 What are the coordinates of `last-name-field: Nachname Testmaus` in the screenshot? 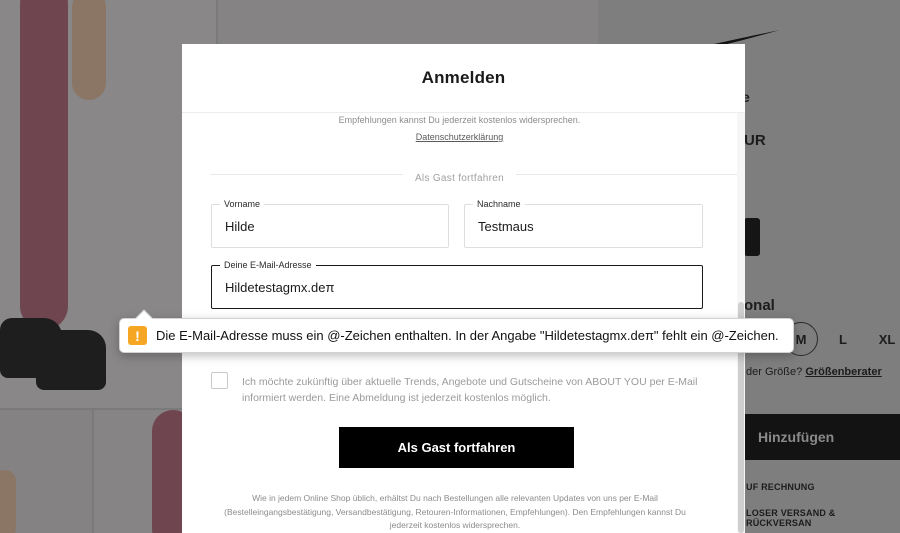 It's located at (583, 223).